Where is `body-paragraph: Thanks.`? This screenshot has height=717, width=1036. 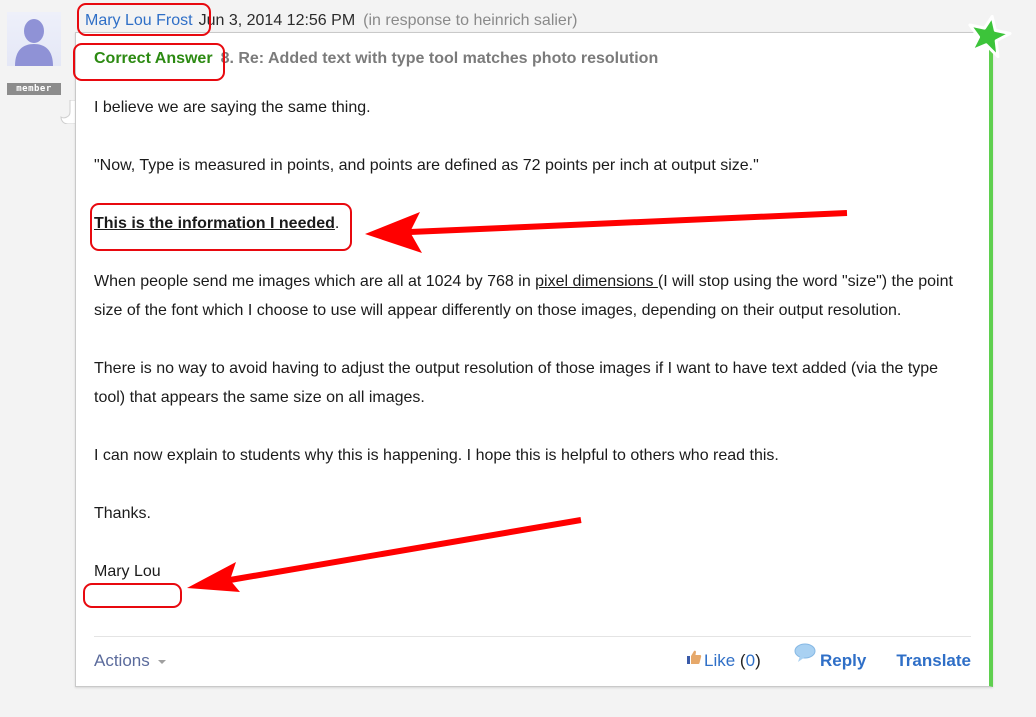
body-paragraph: Thanks. is located at coordinates (122, 513).